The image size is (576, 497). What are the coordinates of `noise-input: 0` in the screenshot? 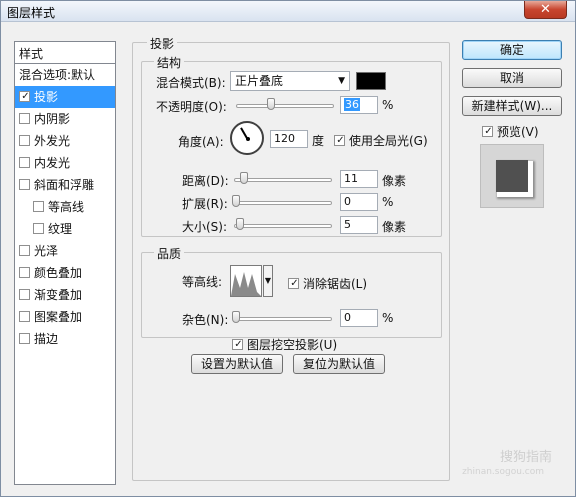 It's located at (359, 318).